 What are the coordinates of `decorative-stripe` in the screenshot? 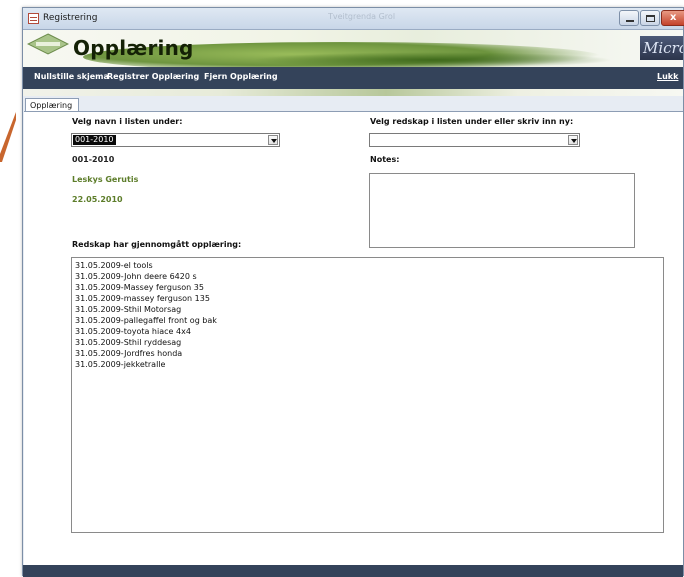 It's located at (353, 92).